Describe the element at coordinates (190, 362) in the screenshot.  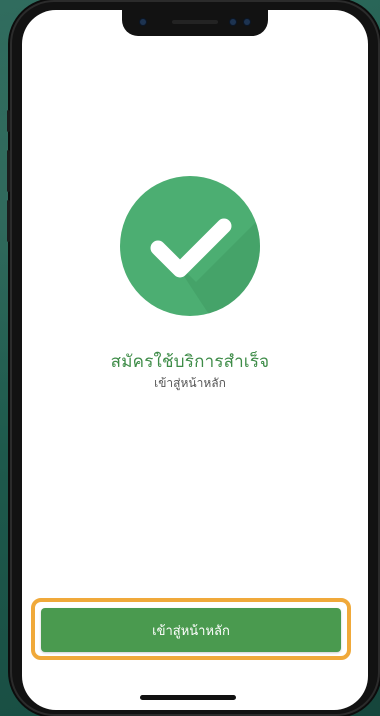
I see `success-title: สมัครใช้บริการสำเร็จ` at that location.